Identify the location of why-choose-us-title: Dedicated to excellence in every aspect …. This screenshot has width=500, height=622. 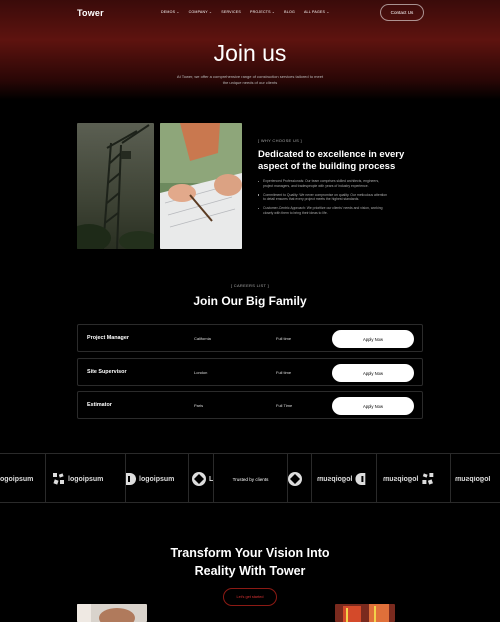
(331, 160).